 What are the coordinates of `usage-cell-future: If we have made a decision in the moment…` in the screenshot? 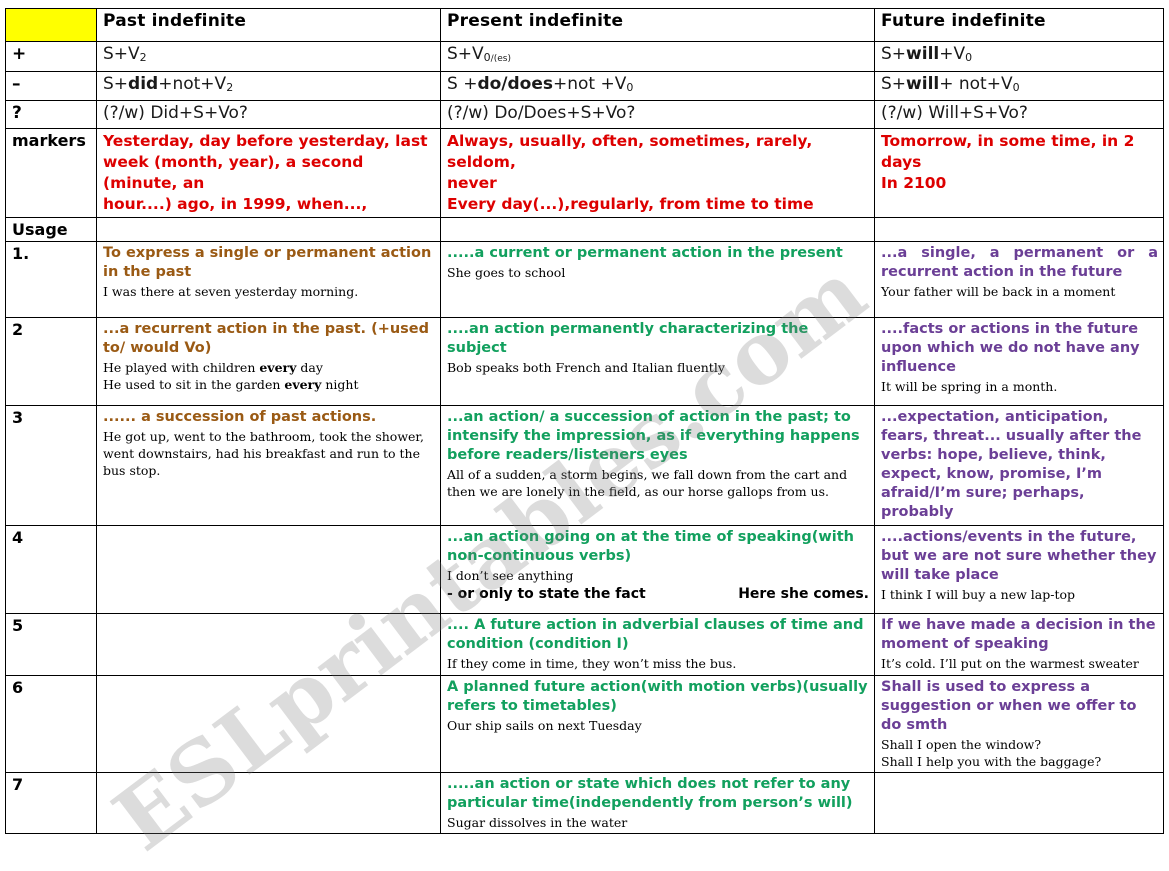 It's located at (1019, 644).